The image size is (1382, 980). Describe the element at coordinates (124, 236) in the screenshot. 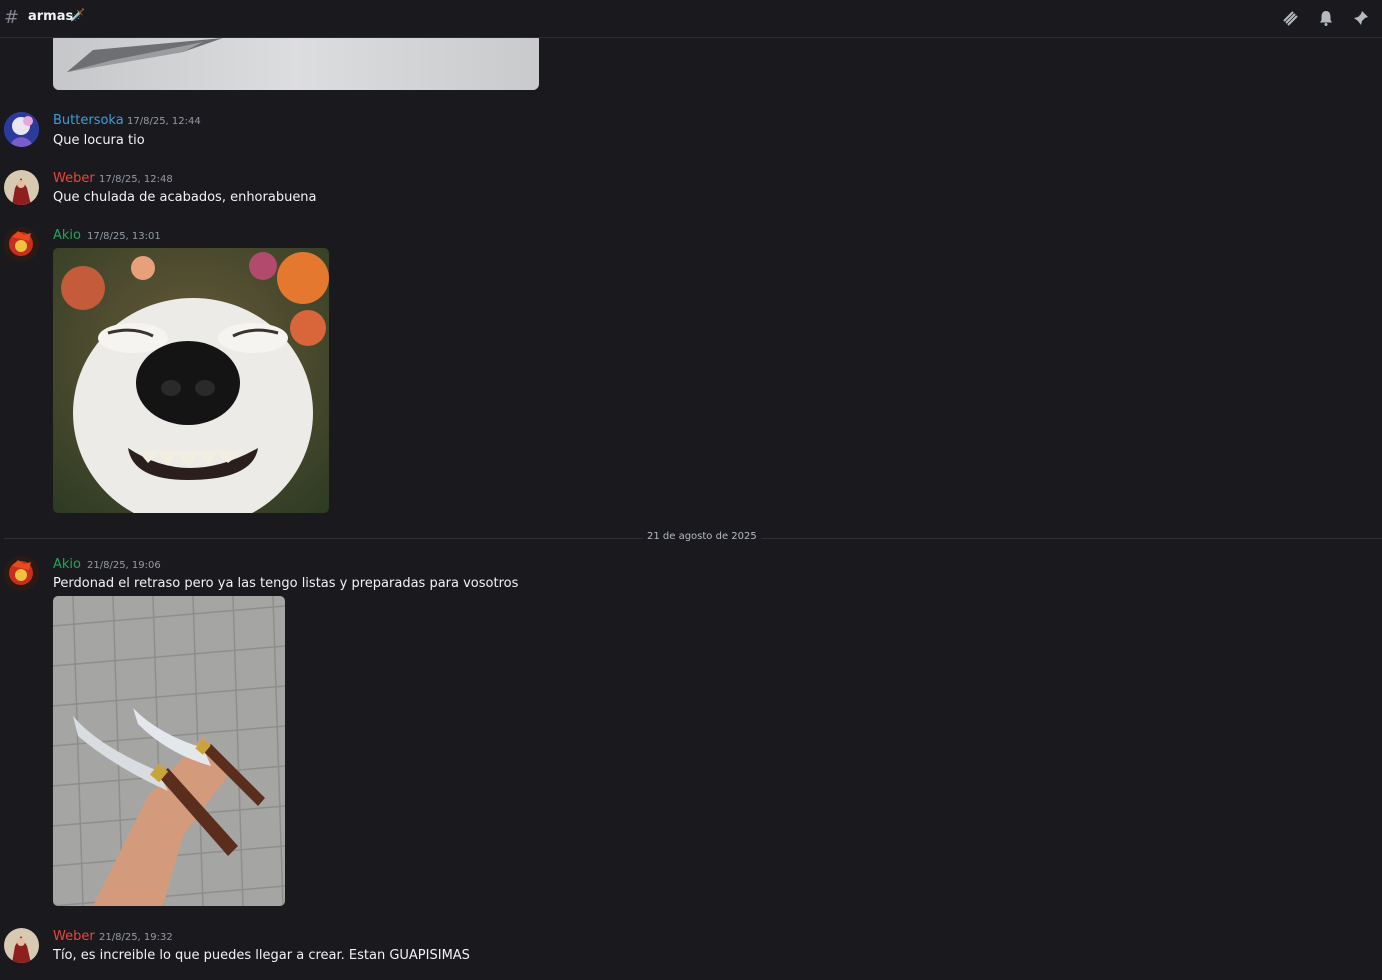

I see `timestamp: 17/8/25, 13:01` at that location.